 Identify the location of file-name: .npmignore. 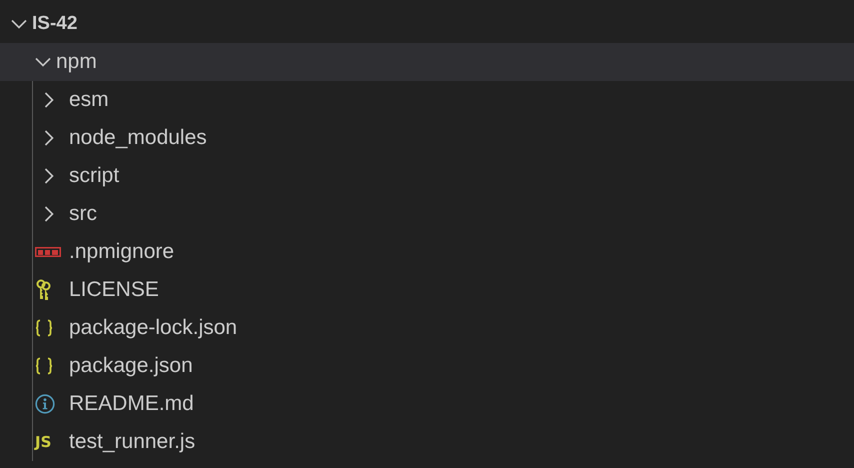
(121, 252).